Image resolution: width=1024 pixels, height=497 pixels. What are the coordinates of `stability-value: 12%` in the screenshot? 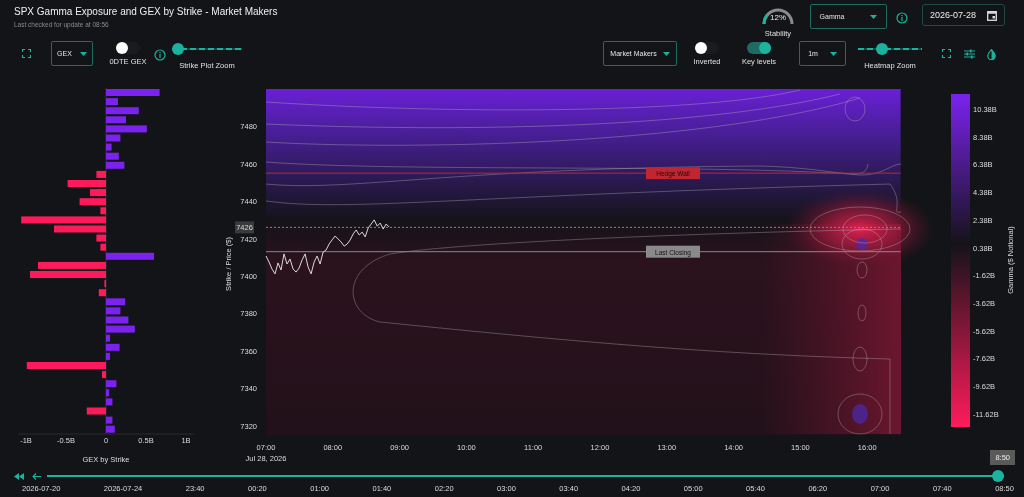 It's located at (778, 17).